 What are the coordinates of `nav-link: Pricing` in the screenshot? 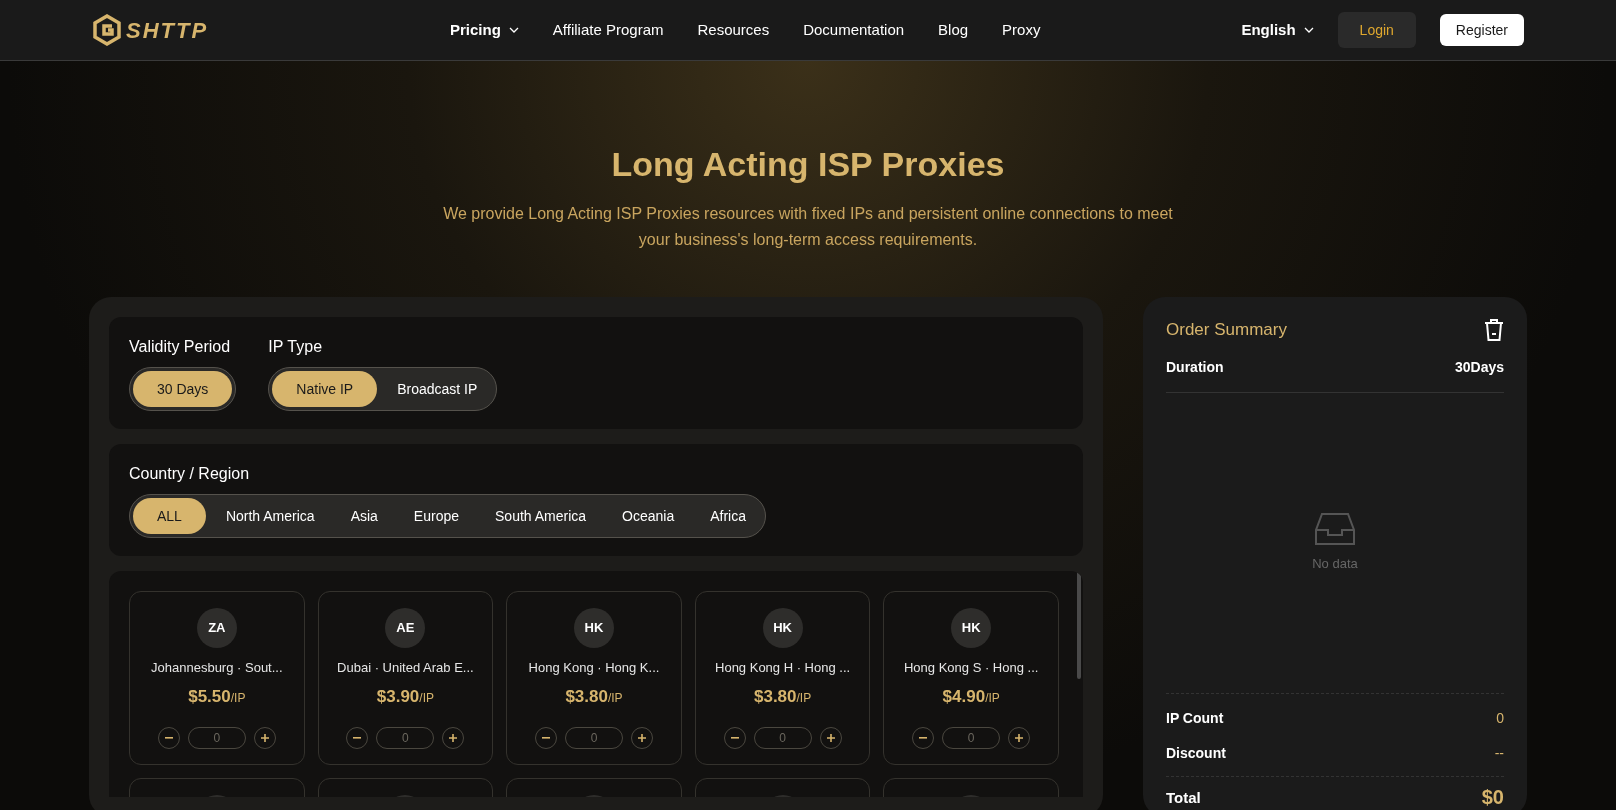 It's located at (484, 30).